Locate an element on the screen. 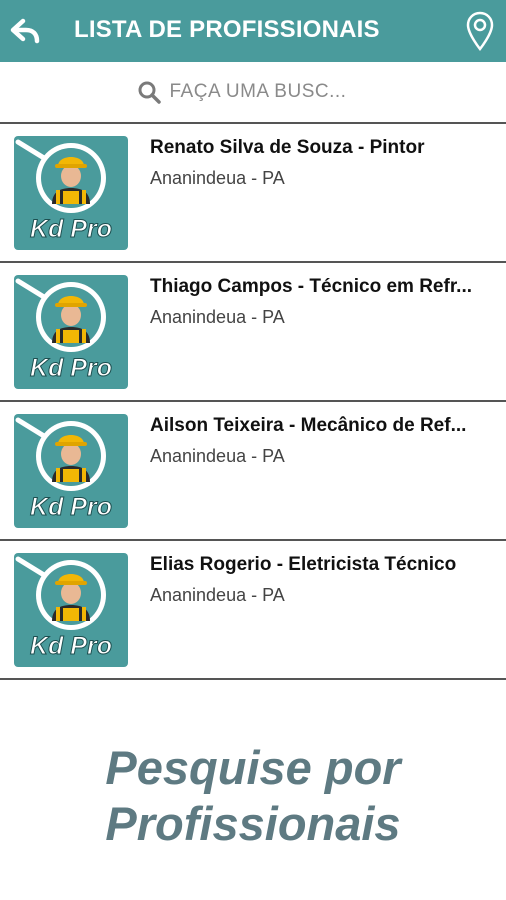 Image resolution: width=506 pixels, height=900 pixels. search-bar is located at coordinates (253, 92).